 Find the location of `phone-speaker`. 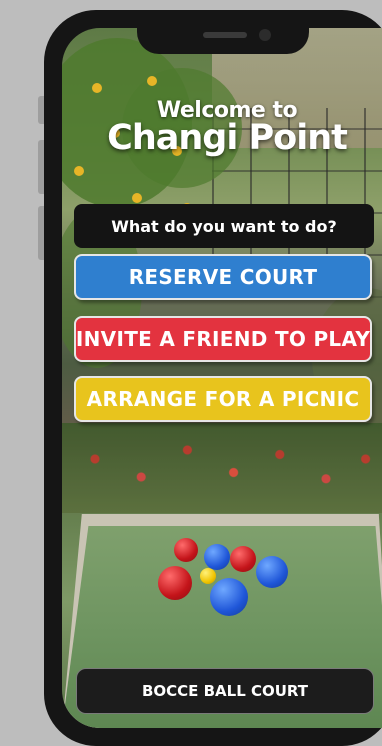

phone-speaker is located at coordinates (225, 35).